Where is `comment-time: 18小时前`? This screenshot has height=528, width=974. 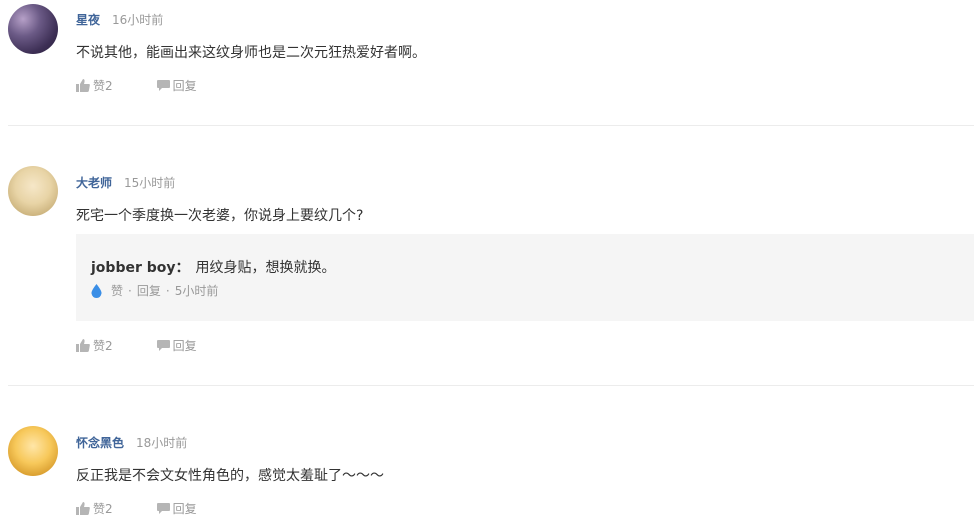
comment-time: 18小时前 is located at coordinates (162, 443).